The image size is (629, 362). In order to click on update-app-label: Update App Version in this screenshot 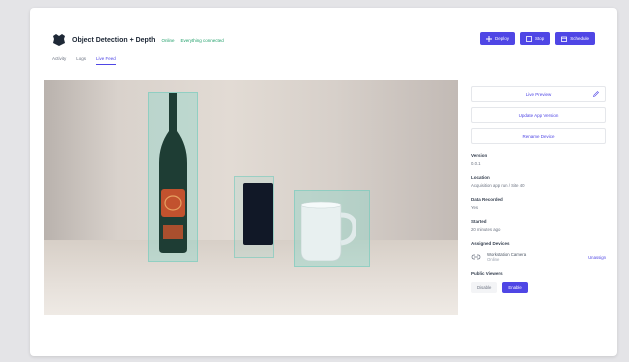, I will do `click(538, 115)`.